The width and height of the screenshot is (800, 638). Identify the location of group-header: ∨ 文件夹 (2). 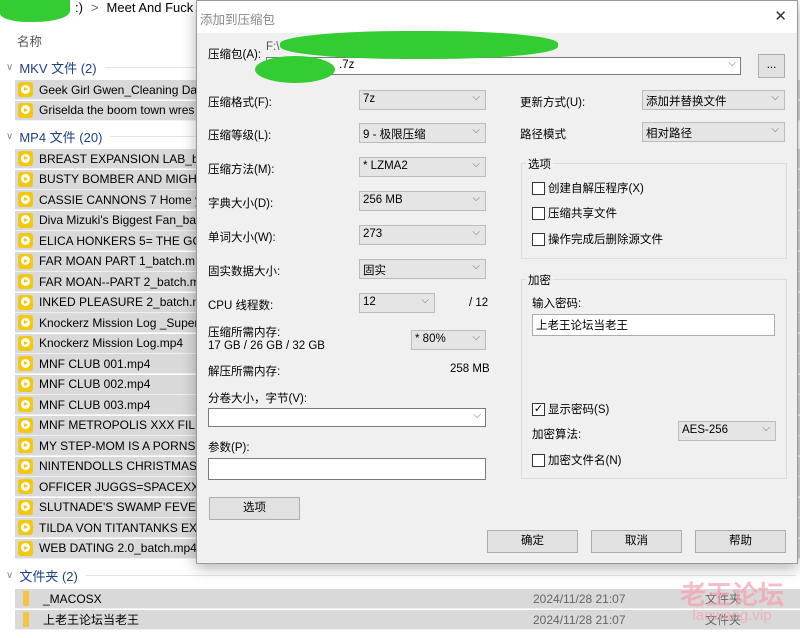
(401, 575).